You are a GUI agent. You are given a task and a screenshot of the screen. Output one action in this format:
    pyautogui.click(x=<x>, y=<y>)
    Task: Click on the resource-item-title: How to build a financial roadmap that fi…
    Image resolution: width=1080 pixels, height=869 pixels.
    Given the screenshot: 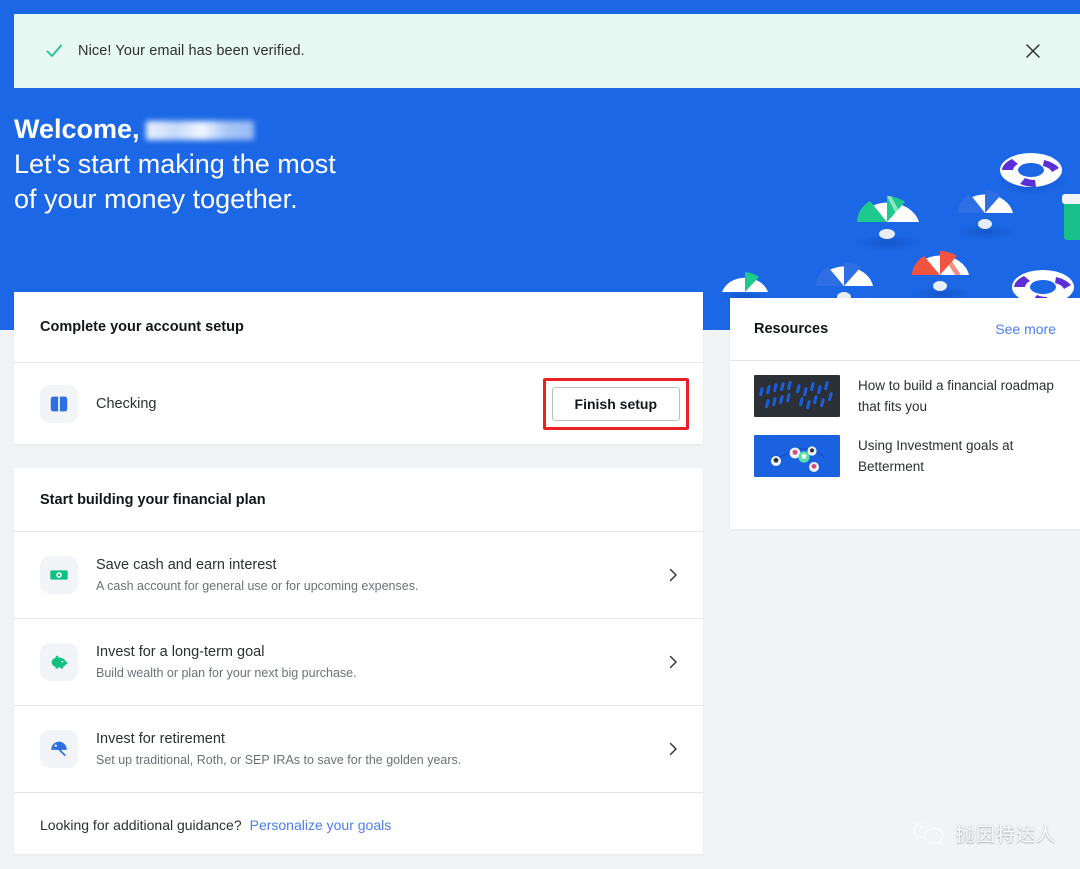 What is the action you would take?
    pyautogui.click(x=956, y=396)
    